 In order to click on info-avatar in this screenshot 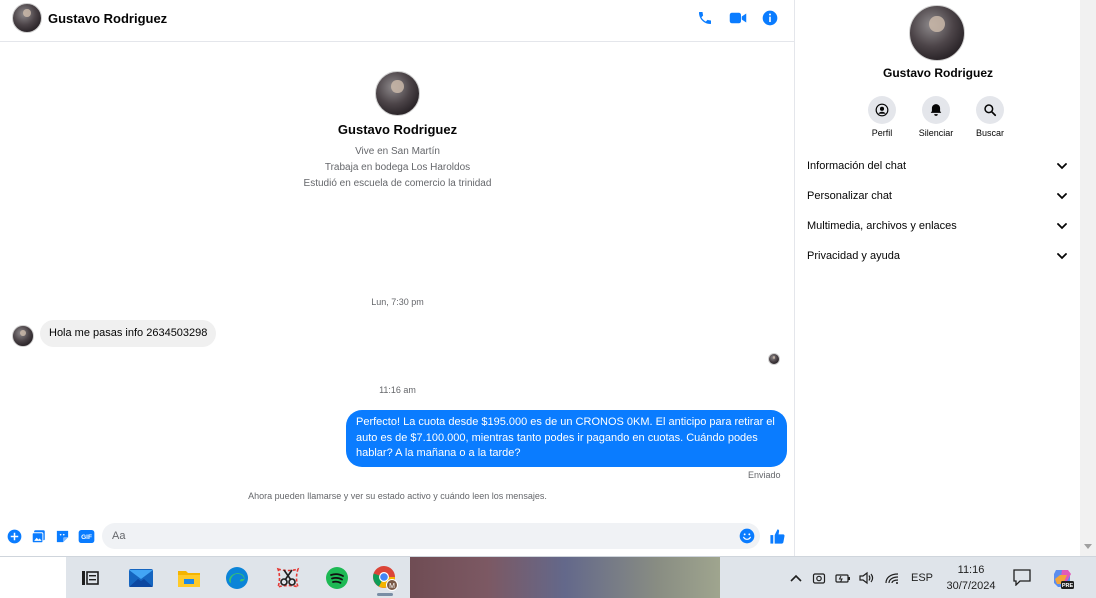, I will do `click(937, 33)`.